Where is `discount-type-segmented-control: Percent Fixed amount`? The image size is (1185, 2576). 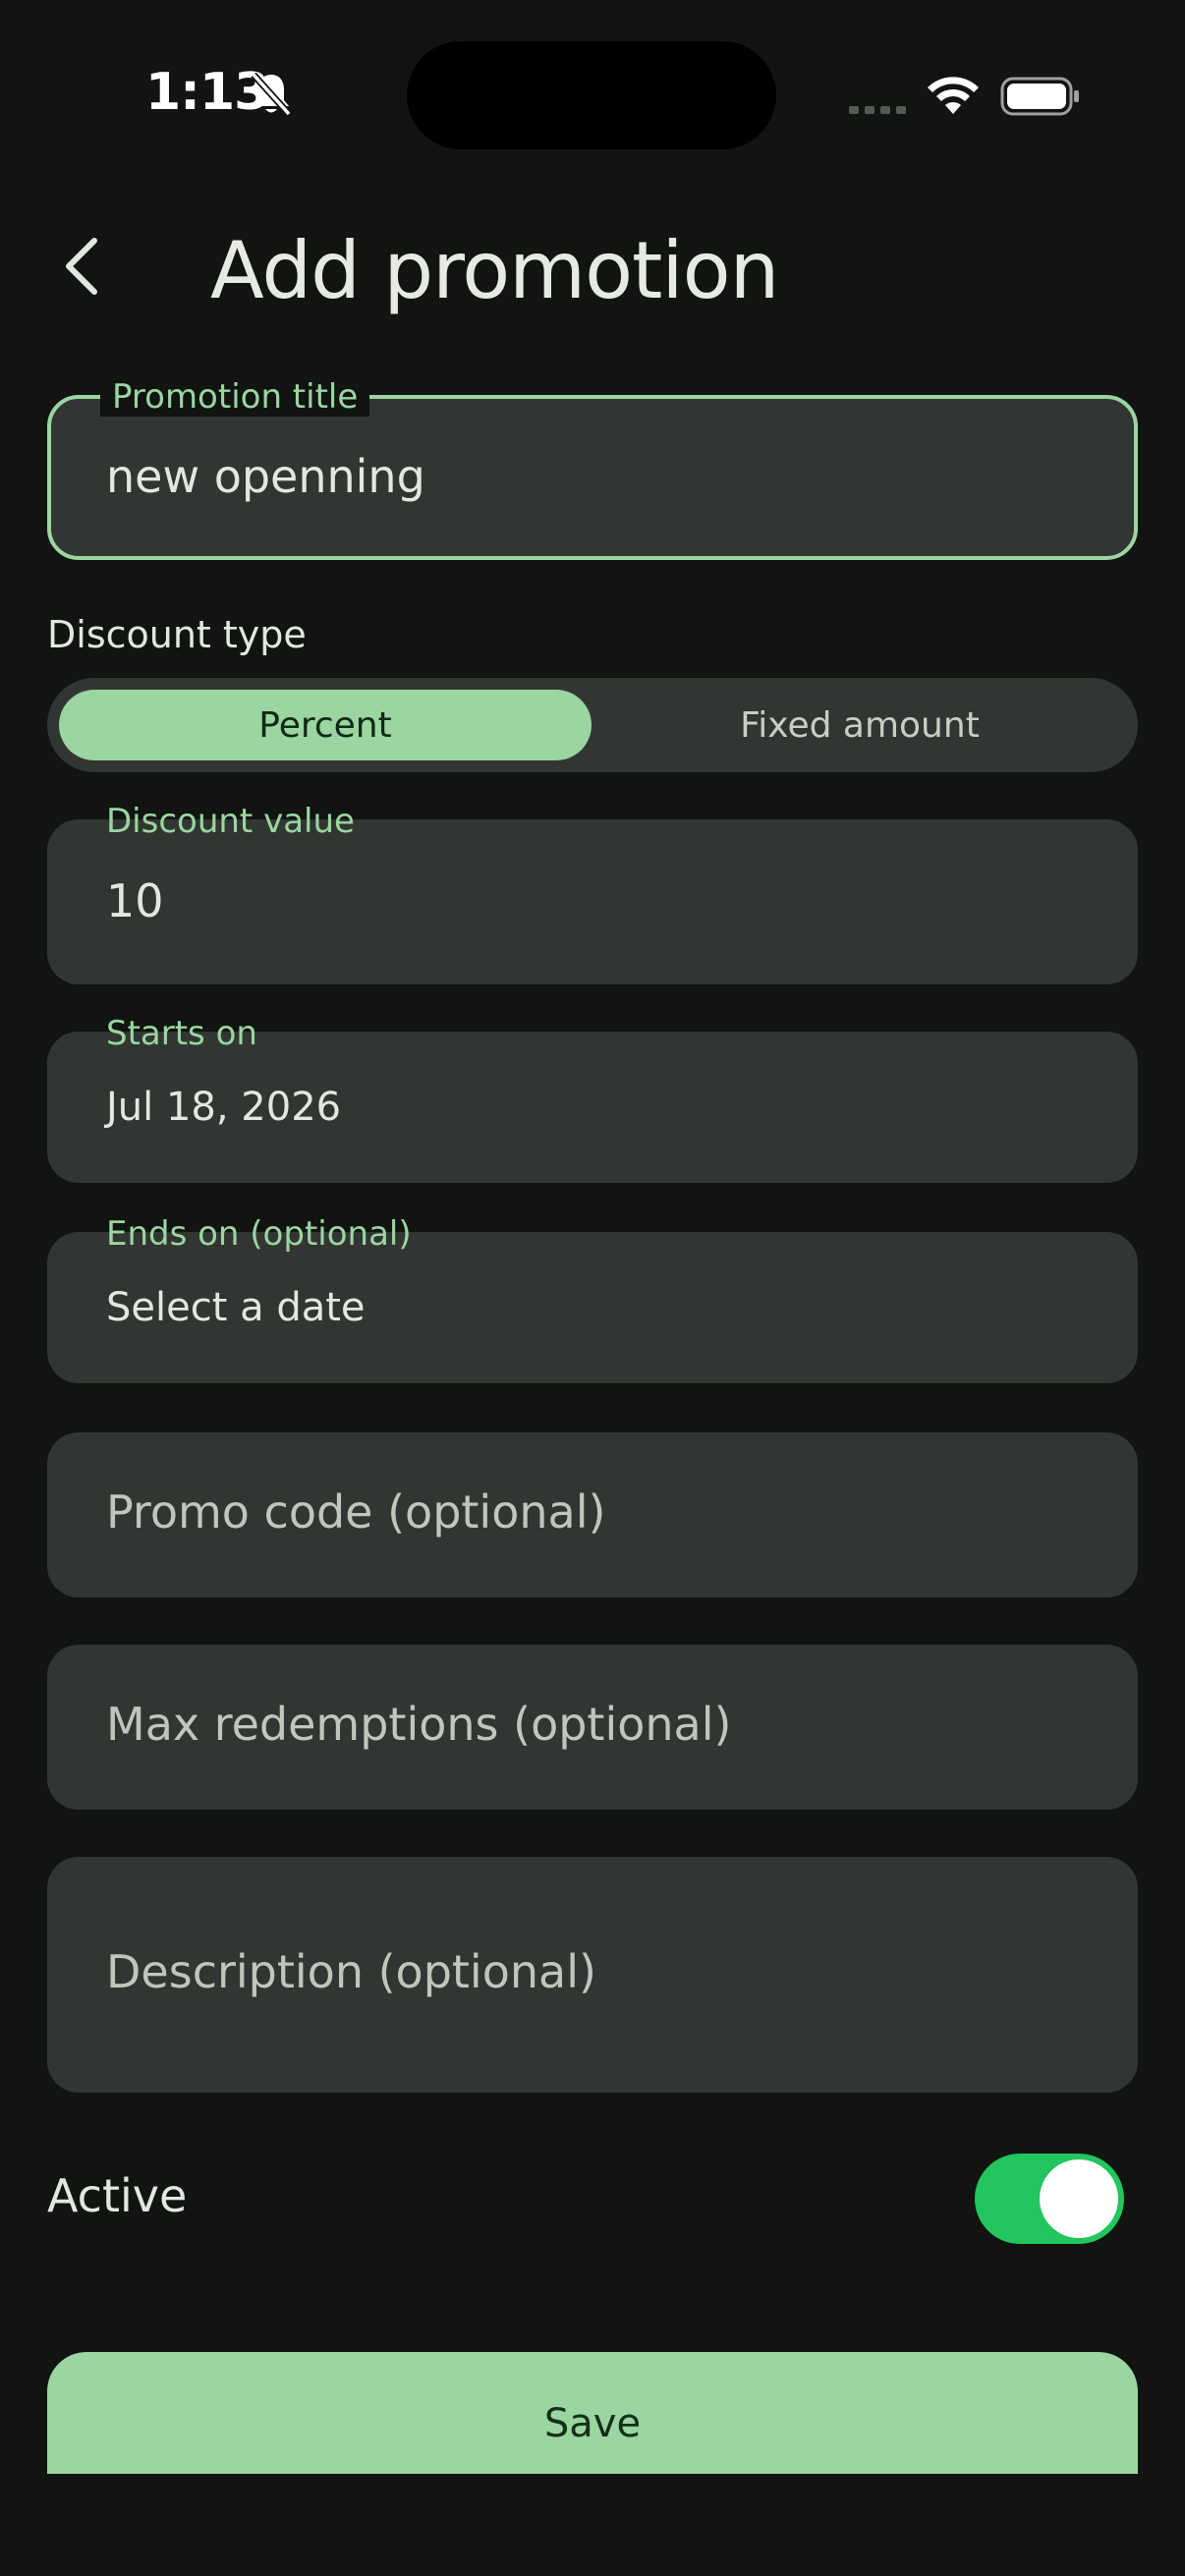
discount-type-segmented-control: Percent Fixed amount is located at coordinates (592, 725).